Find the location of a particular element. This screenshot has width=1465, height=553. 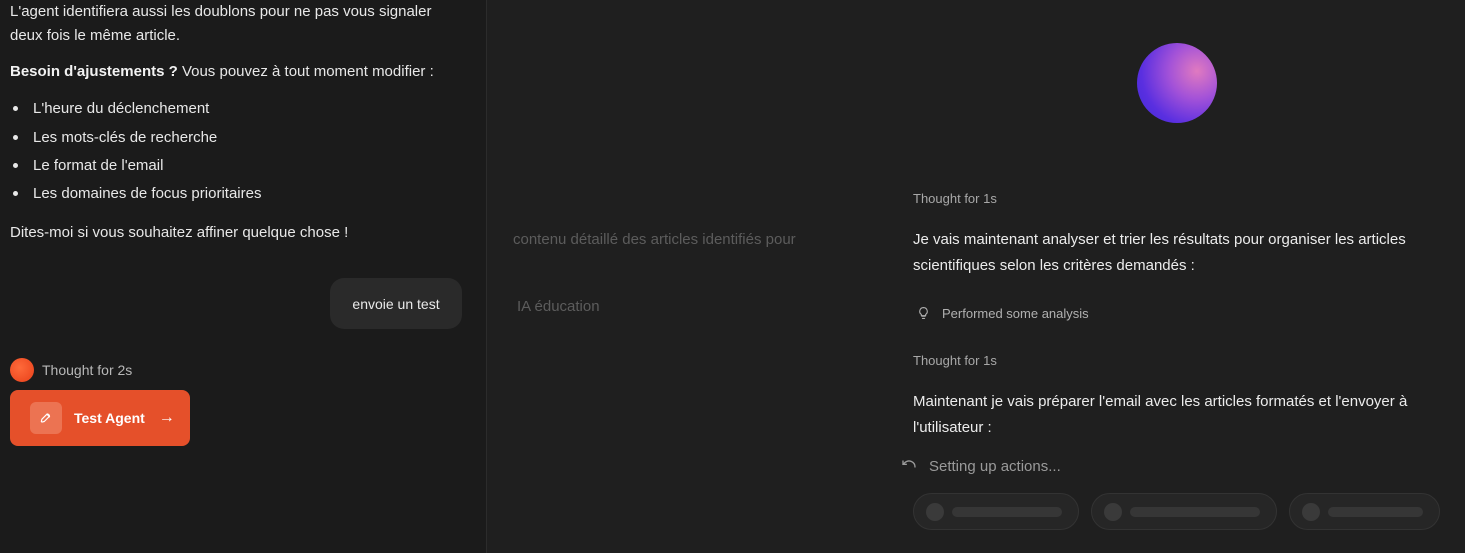

analysis-step: Performed some analysis is located at coordinates (1003, 313).